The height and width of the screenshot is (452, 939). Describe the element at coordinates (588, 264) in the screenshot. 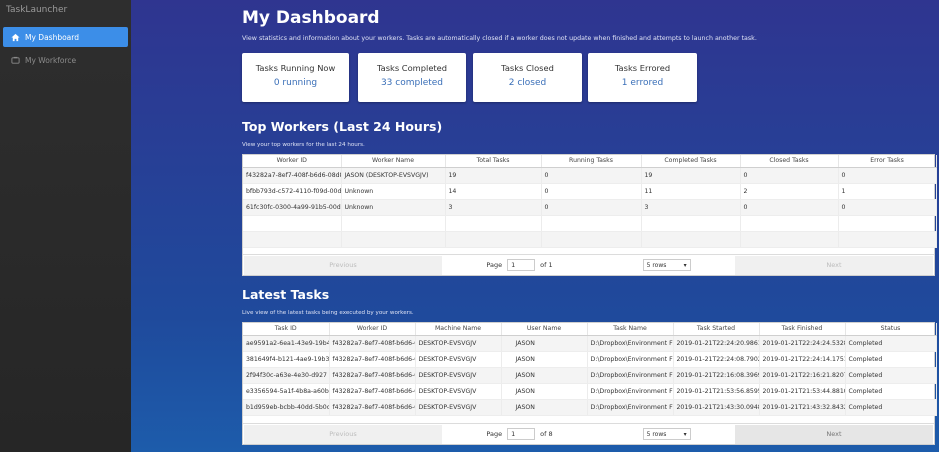

I see `top-workers-pagination: Previous Page 1 of 1 5 rows ▾ Next` at that location.